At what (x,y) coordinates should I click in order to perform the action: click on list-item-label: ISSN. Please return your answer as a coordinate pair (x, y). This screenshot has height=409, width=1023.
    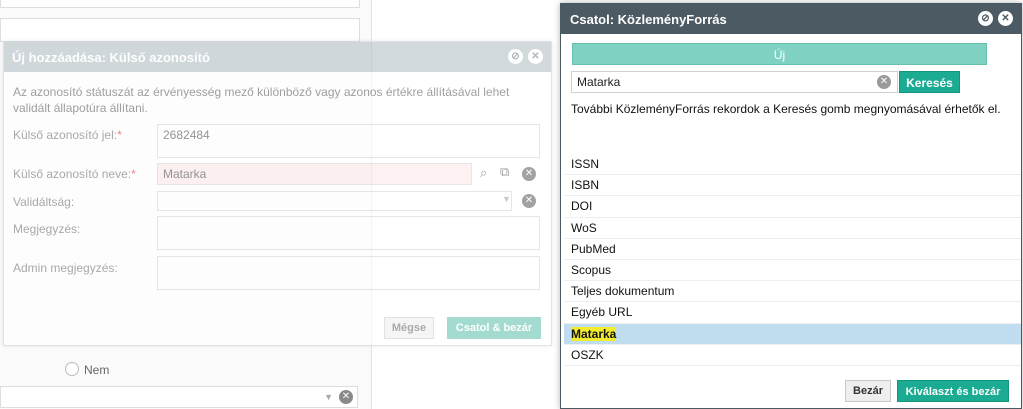
    Looking at the image, I should click on (585, 164).